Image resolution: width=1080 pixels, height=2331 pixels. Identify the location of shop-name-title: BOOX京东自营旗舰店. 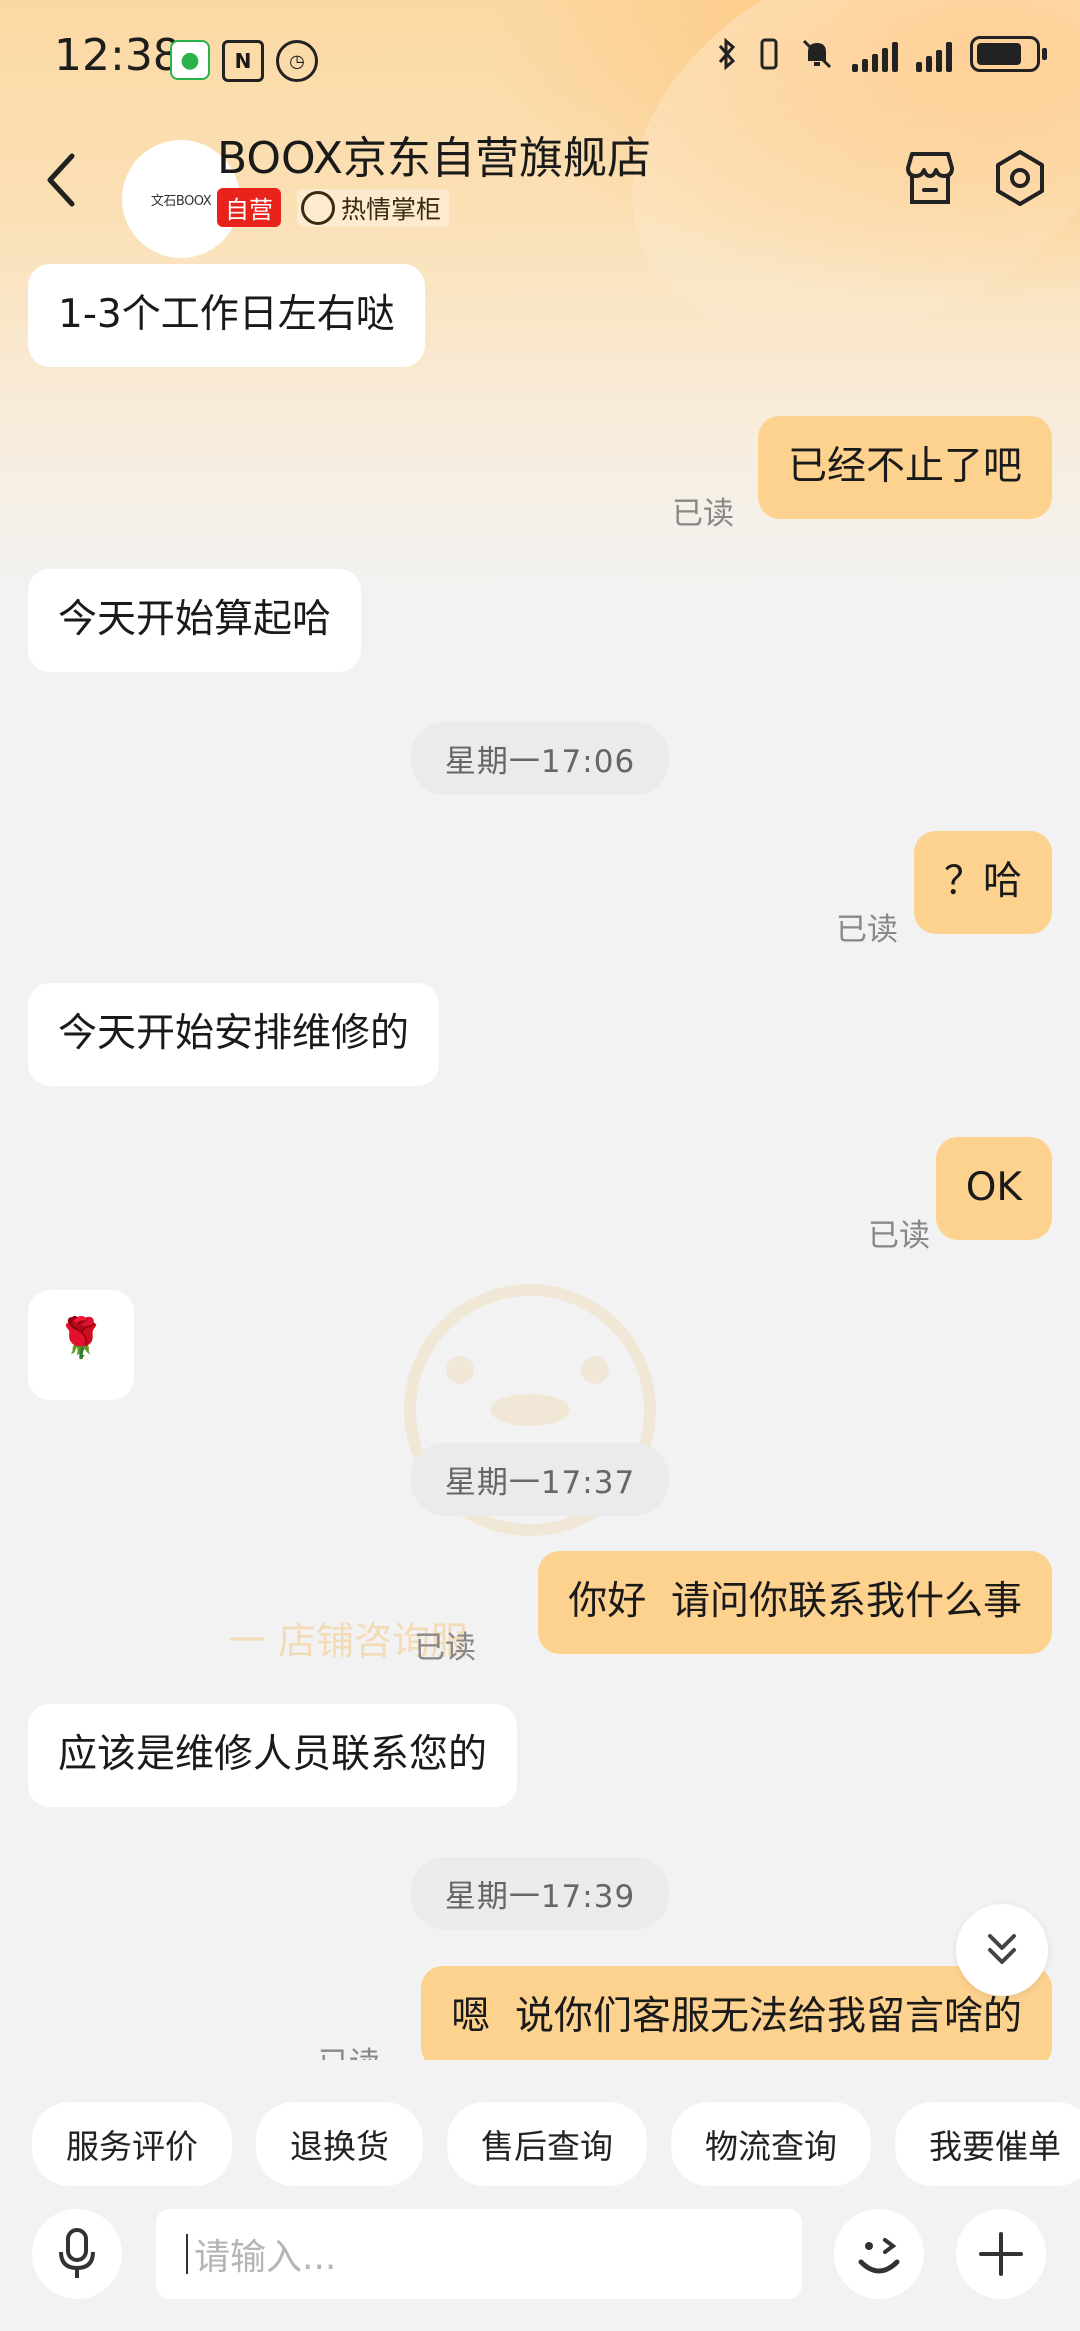
(434, 154).